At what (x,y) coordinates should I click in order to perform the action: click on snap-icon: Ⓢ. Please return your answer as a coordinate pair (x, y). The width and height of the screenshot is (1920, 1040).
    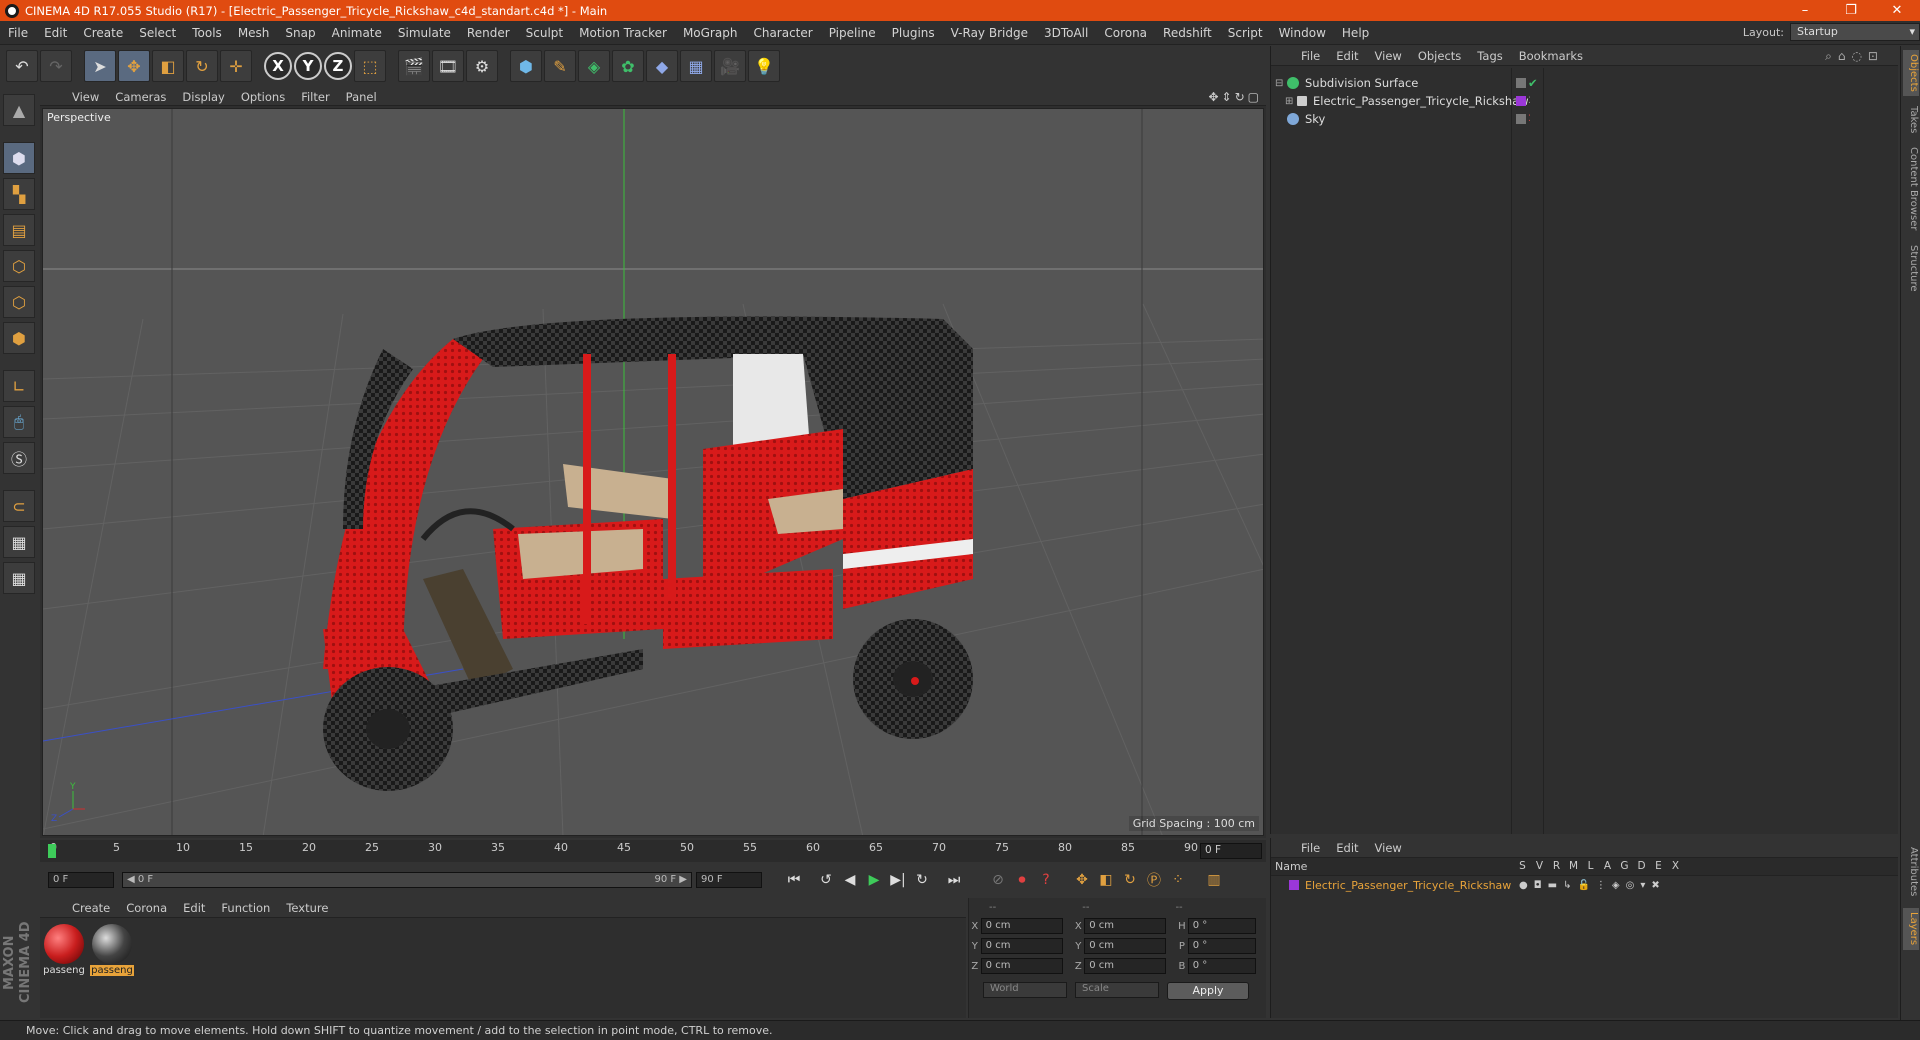
    Looking at the image, I should click on (19, 458).